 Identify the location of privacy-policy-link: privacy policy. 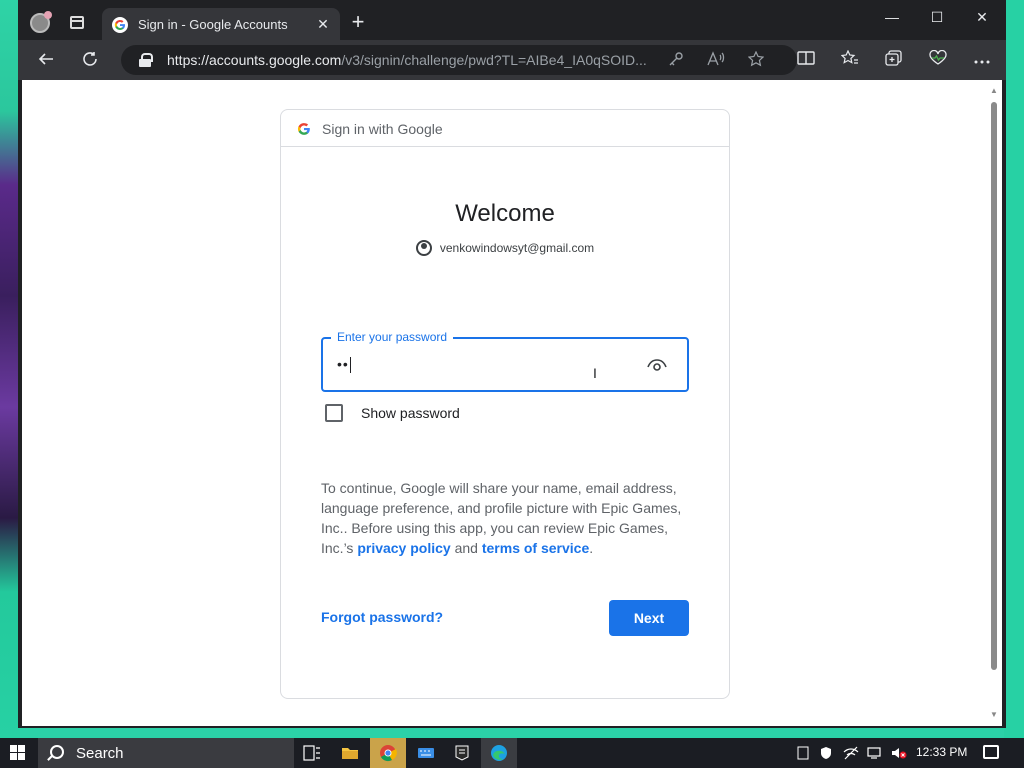
(403, 548).